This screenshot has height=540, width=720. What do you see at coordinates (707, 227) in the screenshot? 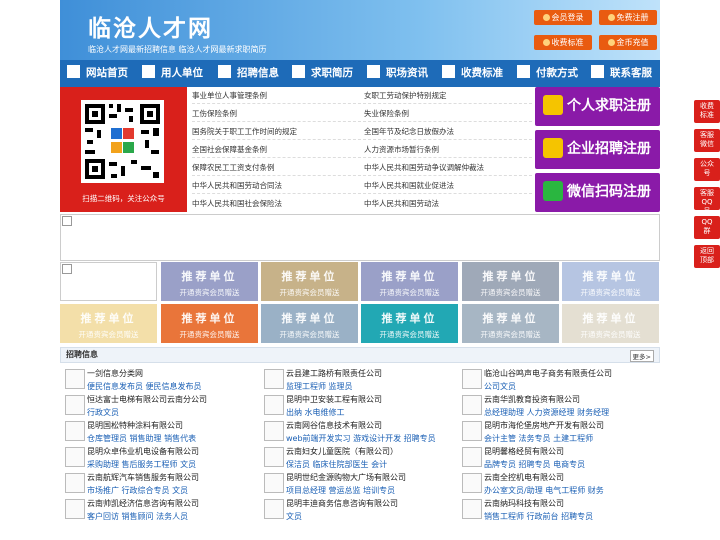
I see `side-button: QQ 群` at bounding box center [707, 227].